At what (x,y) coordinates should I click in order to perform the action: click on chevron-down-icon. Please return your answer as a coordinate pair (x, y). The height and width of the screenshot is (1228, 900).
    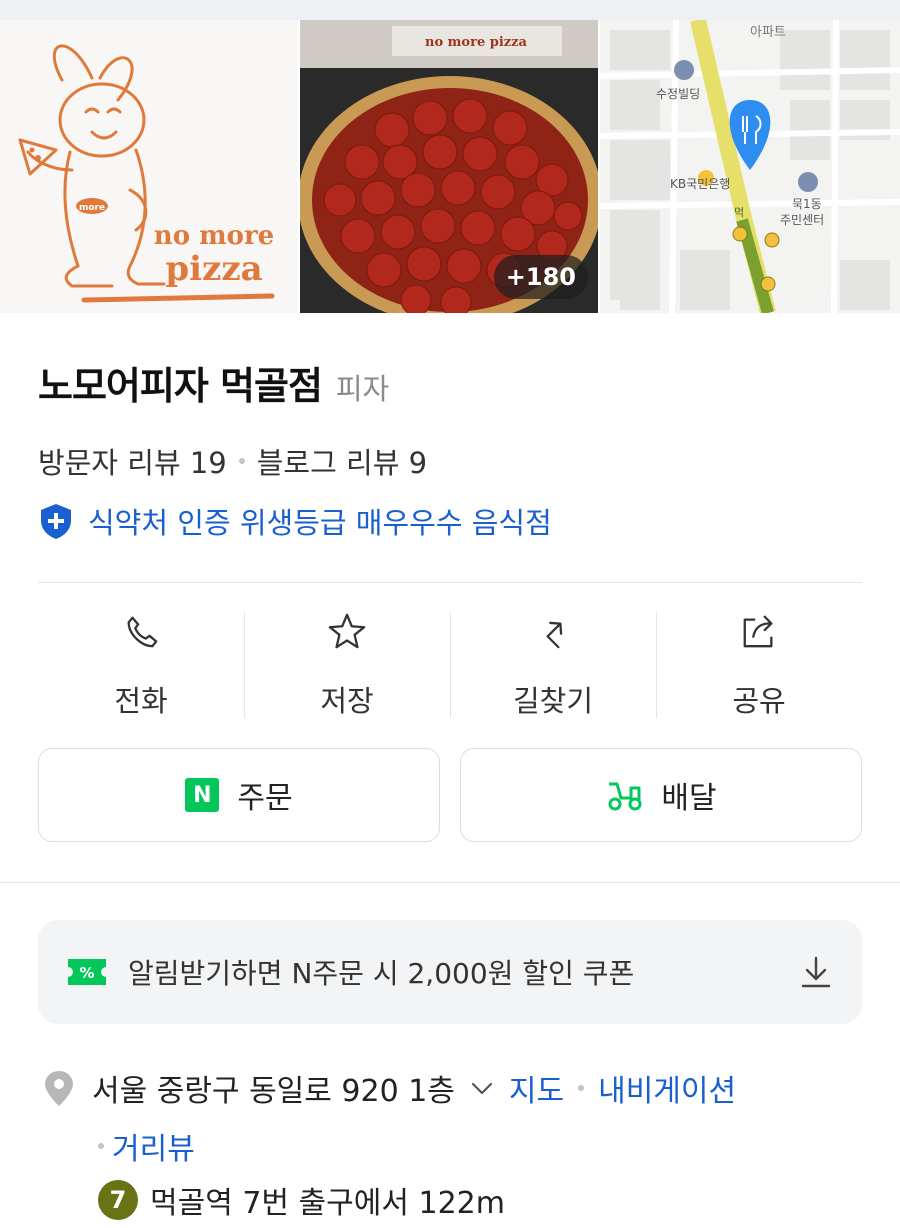
    Looking at the image, I should click on (482, 1088).